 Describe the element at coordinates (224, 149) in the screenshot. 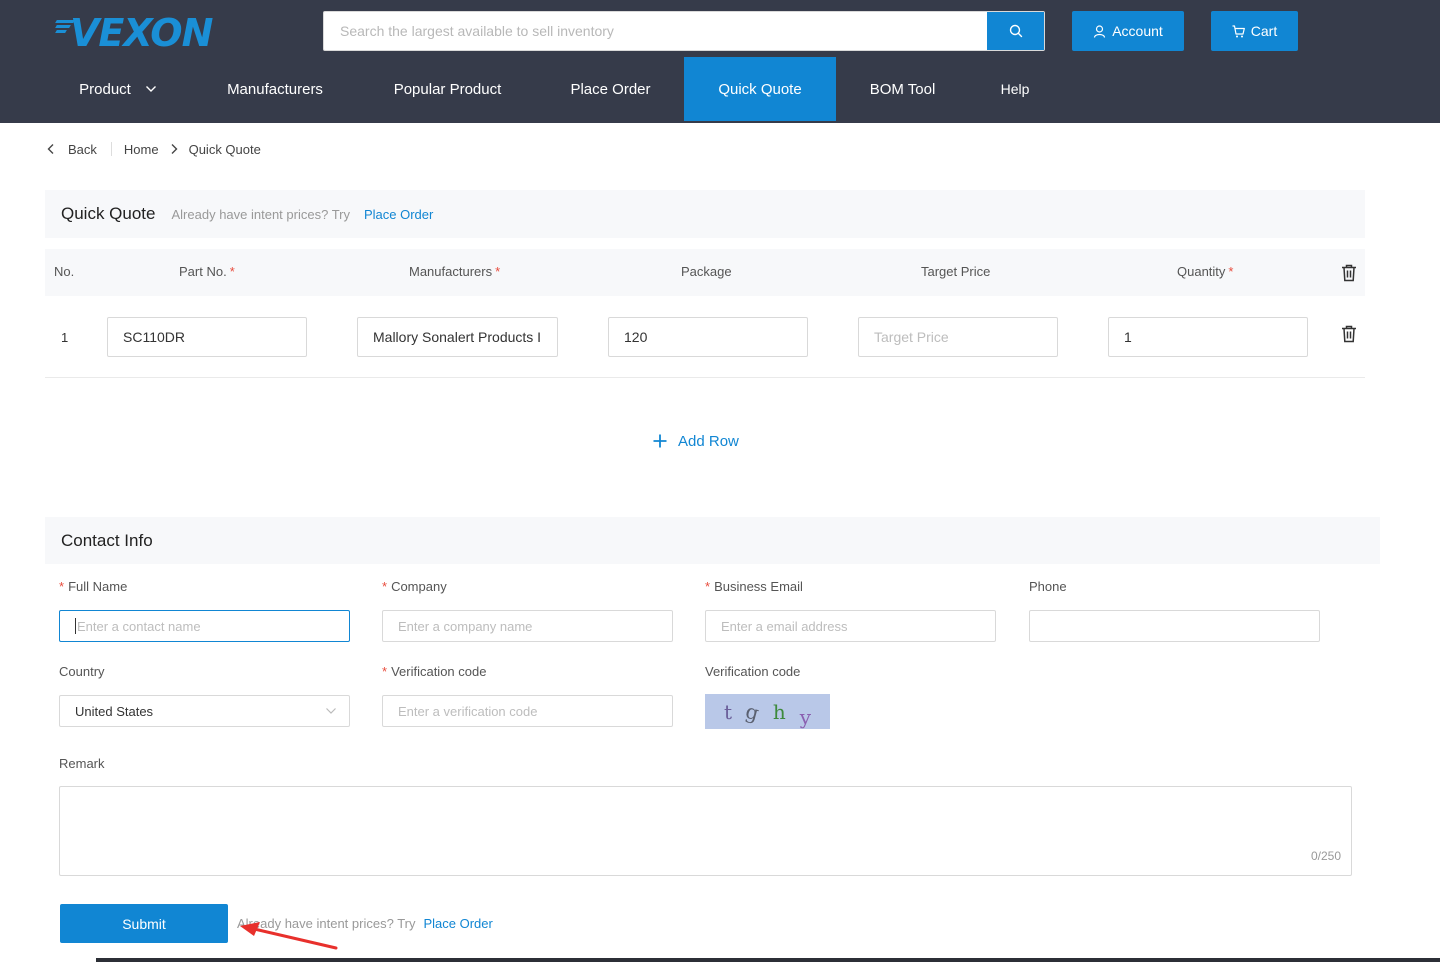

I see `breadcrumb-current: Quick Quote` at that location.